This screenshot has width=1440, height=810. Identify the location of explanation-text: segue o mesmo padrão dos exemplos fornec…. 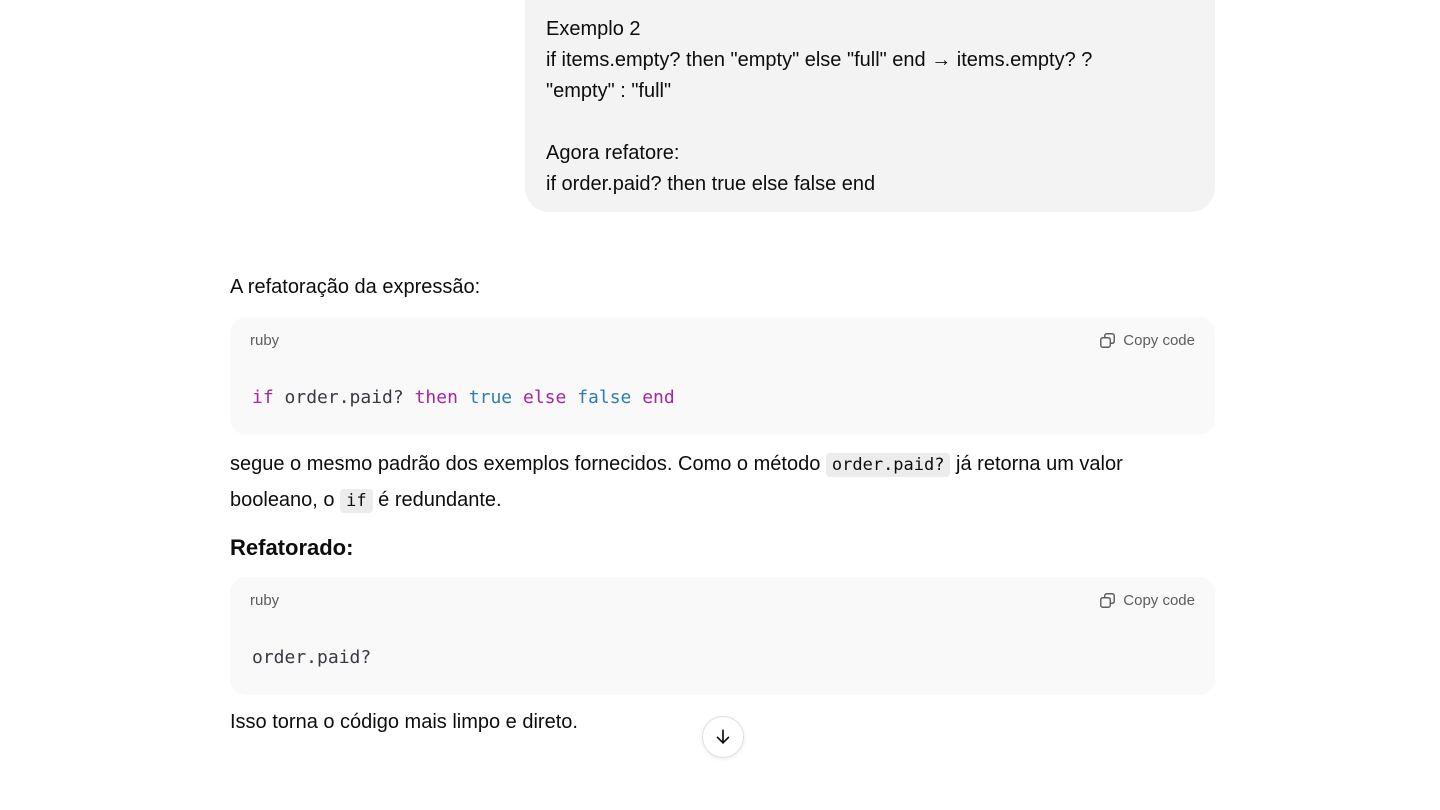
(528, 464).